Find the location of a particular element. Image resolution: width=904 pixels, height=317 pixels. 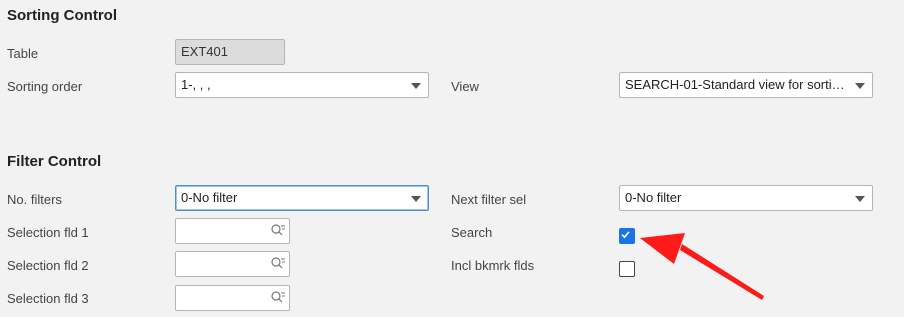

selection-fld-2-label: Selection fld 2 is located at coordinates (48, 265).